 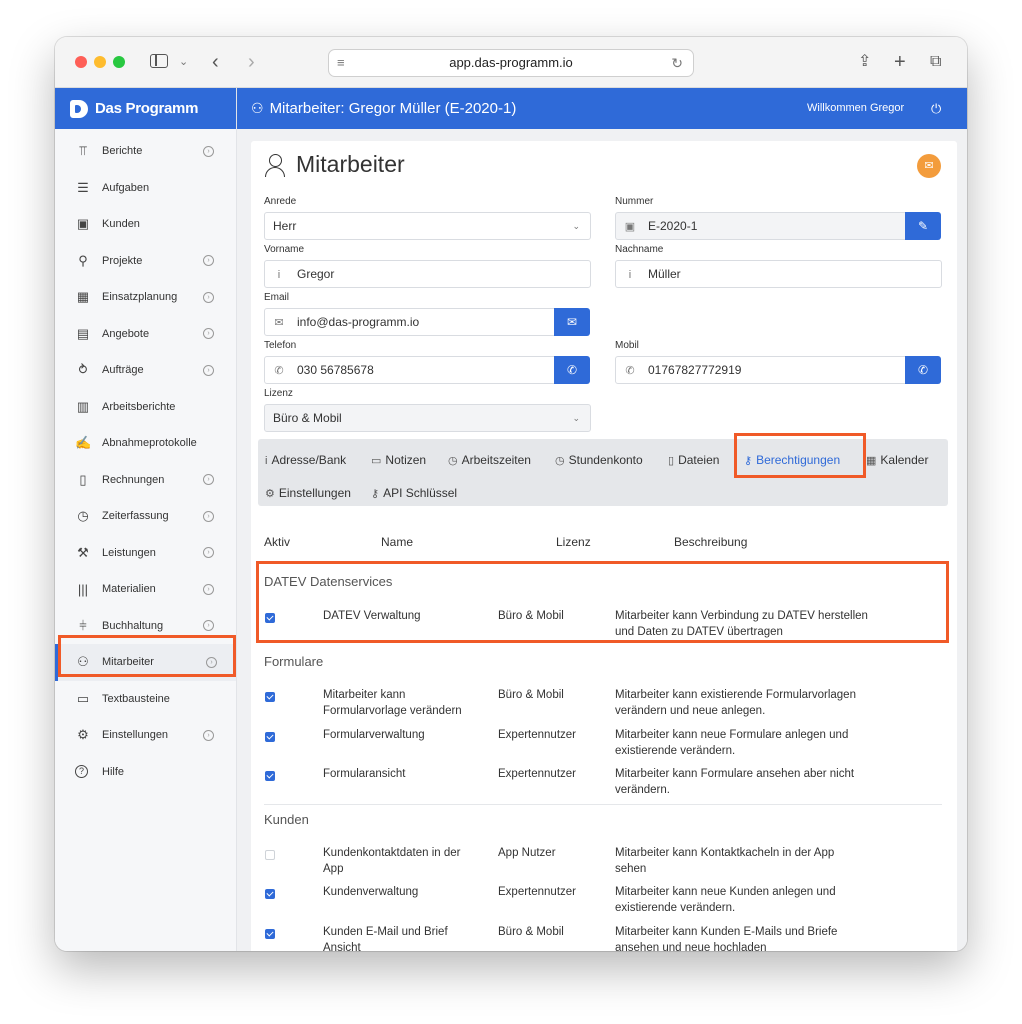 I want to click on sidebar-item-projekte: ⚲ Projekte ›, so click(x=145, y=261).